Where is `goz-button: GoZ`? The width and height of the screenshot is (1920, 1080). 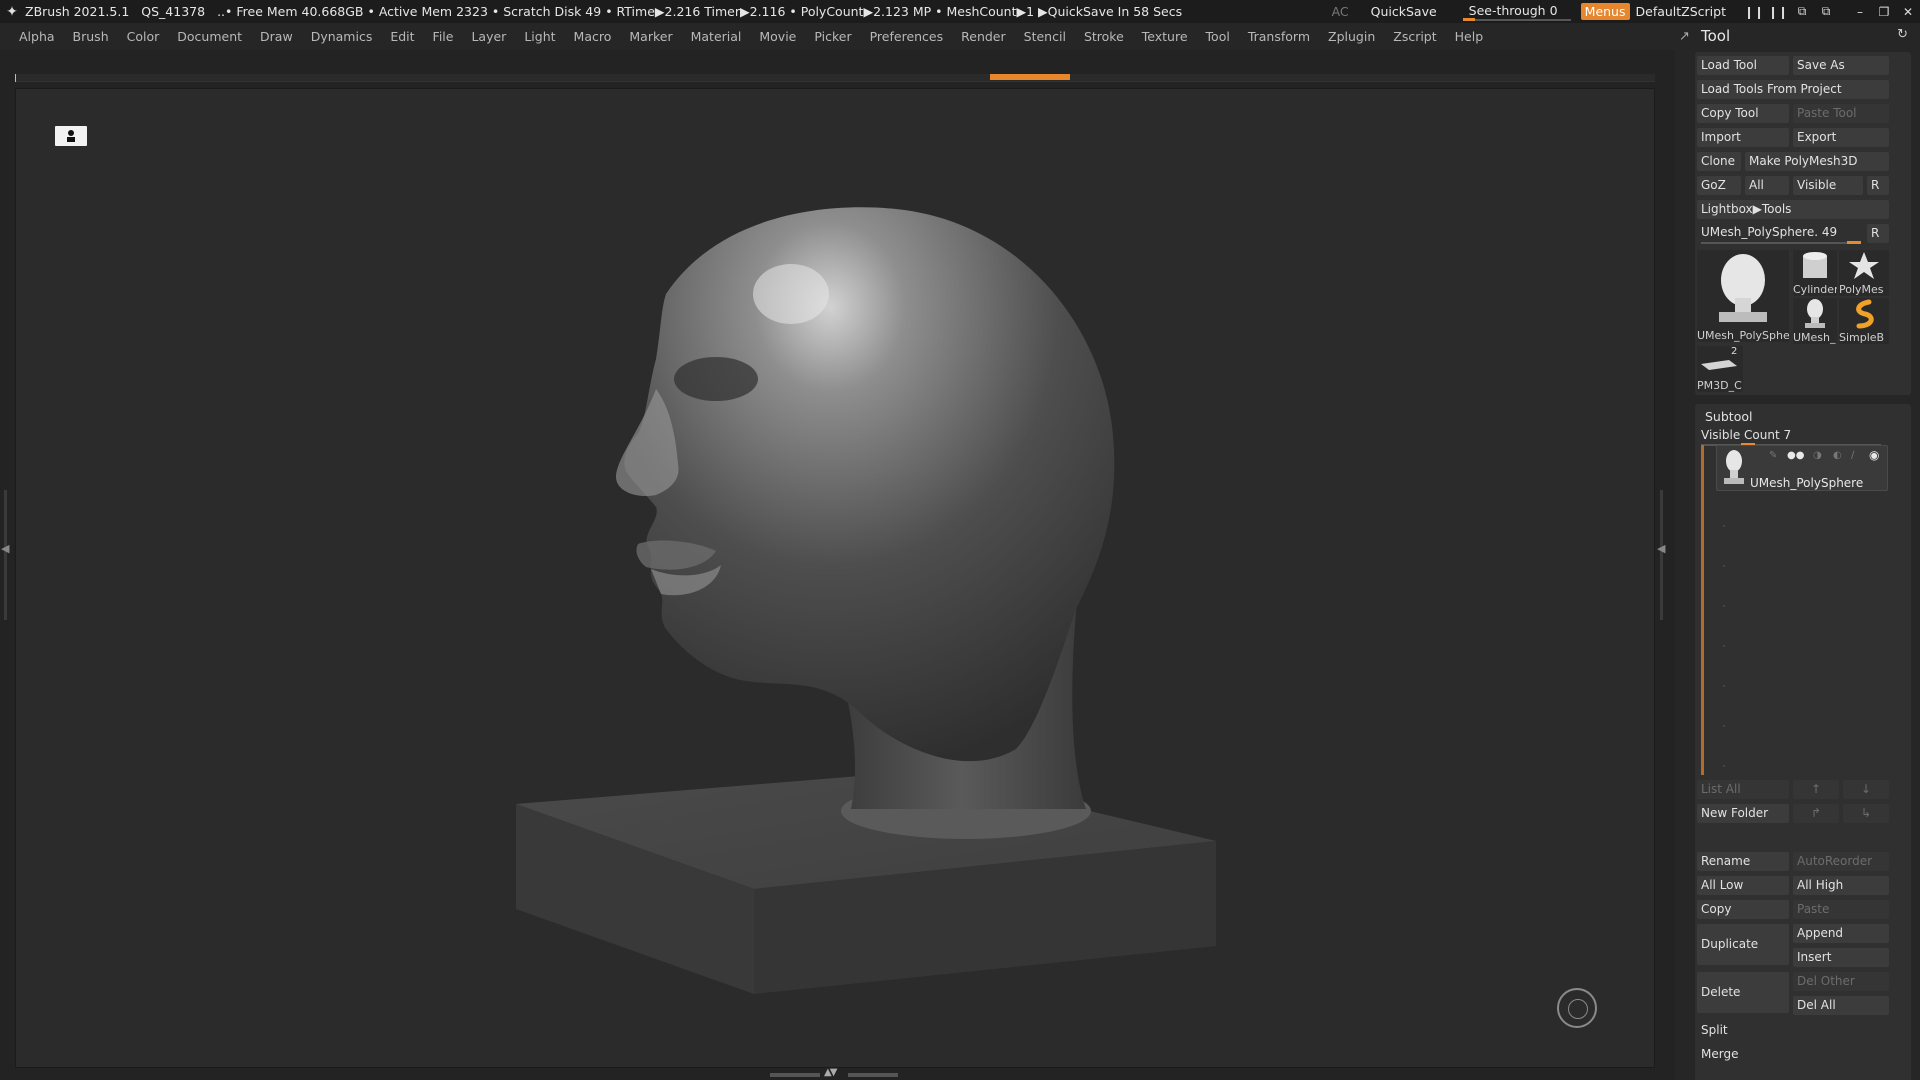 goz-button: GoZ is located at coordinates (1719, 185).